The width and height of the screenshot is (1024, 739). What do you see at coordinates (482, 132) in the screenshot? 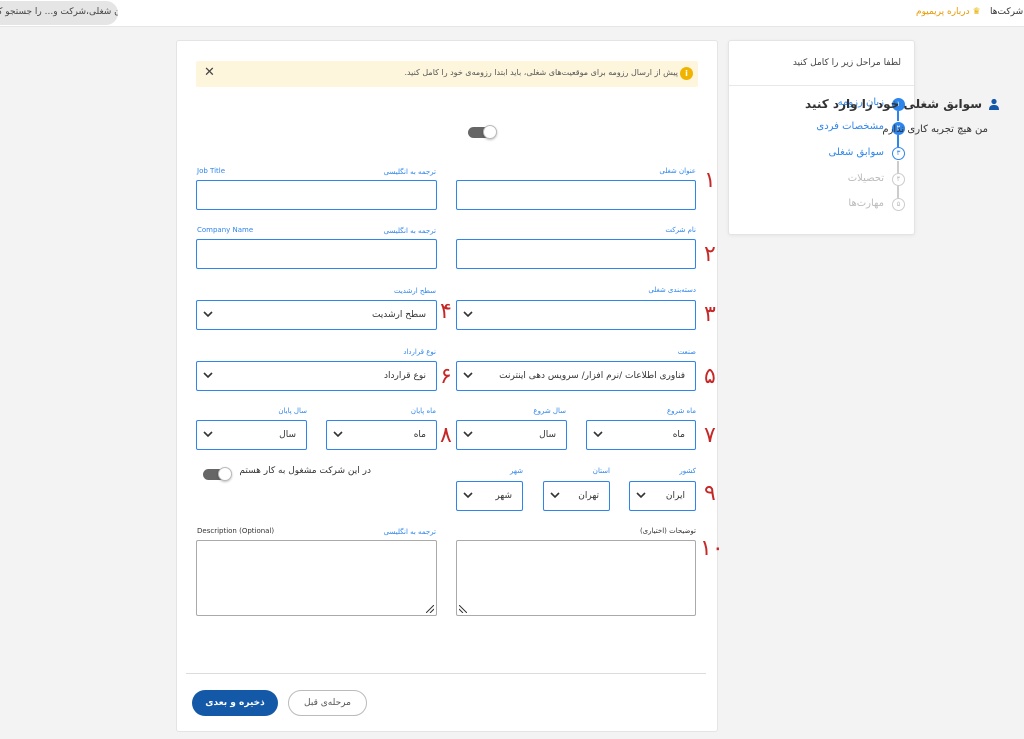
I see `no-experience-toggle` at bounding box center [482, 132].